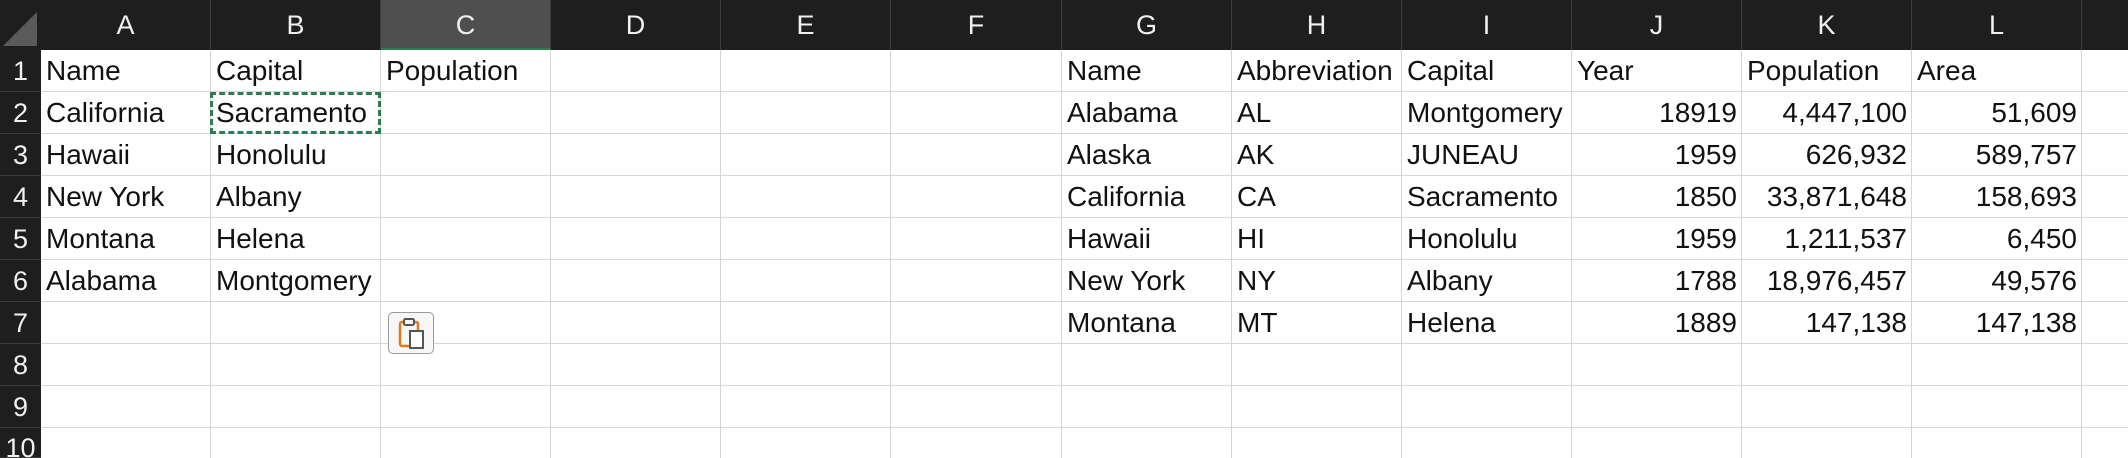  I want to click on row-header-1: 1, so click(20, 71).